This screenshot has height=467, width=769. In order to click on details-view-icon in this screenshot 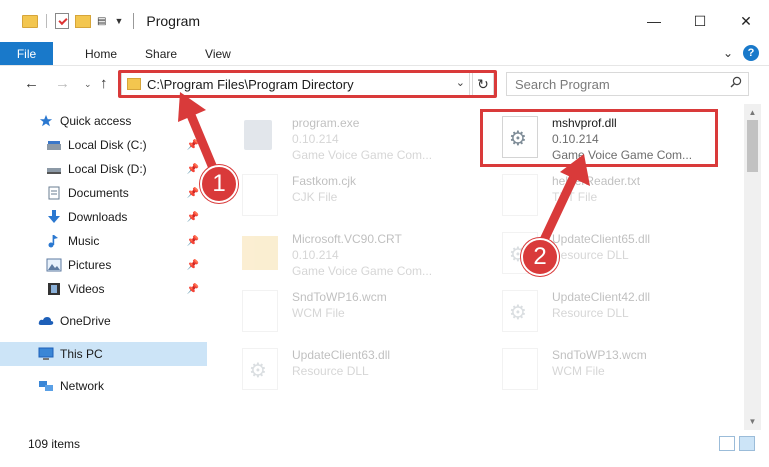, I will do `click(727, 443)`.